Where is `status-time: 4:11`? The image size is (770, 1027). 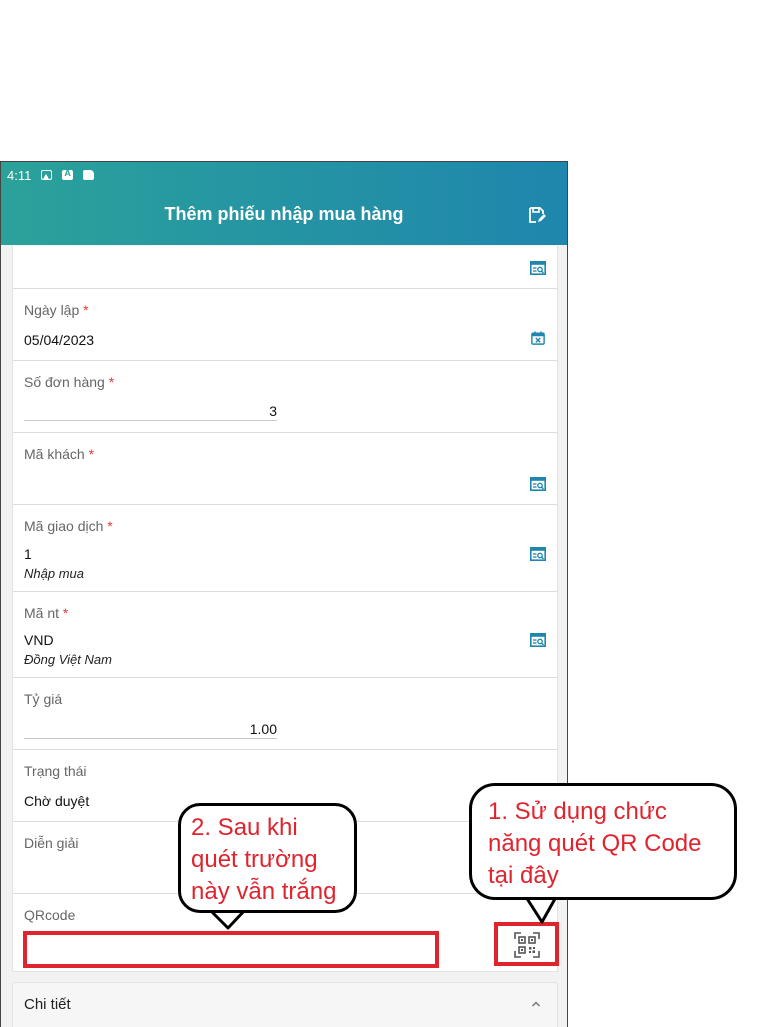
status-time: 4:11 is located at coordinates (19, 175).